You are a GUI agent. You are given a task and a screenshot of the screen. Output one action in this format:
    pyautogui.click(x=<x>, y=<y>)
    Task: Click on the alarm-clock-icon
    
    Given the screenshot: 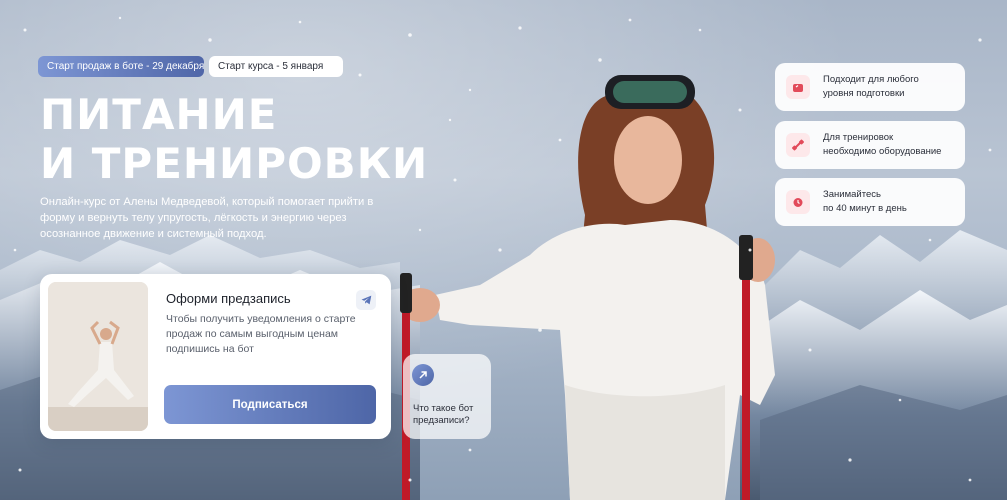 What is the action you would take?
    pyautogui.click(x=798, y=202)
    